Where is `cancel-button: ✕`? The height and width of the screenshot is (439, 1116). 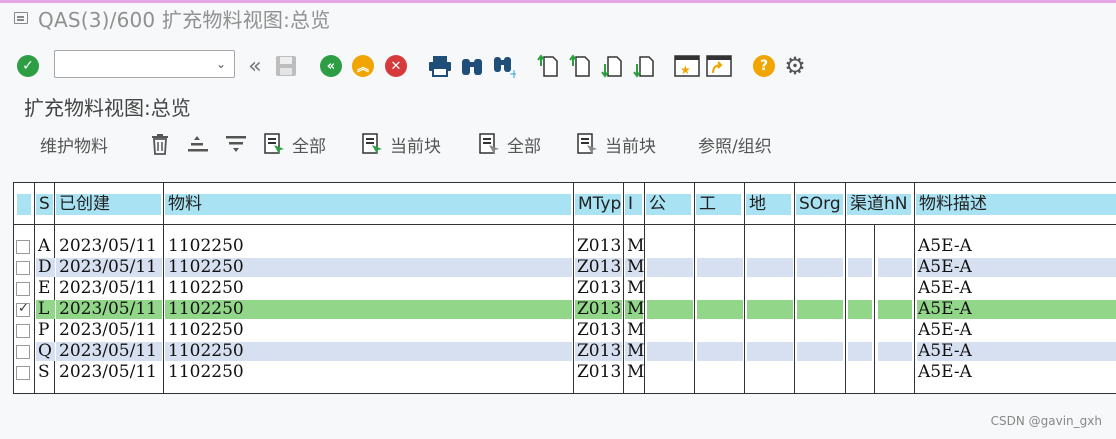 cancel-button: ✕ is located at coordinates (396, 66).